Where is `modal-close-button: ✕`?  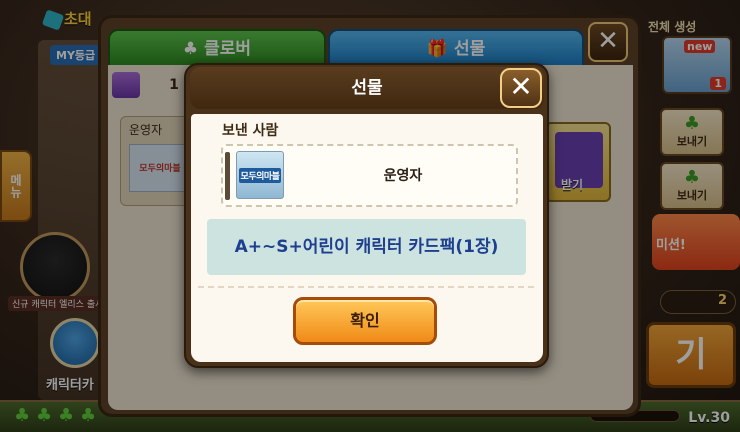 modal-close-button: ✕ is located at coordinates (521, 88).